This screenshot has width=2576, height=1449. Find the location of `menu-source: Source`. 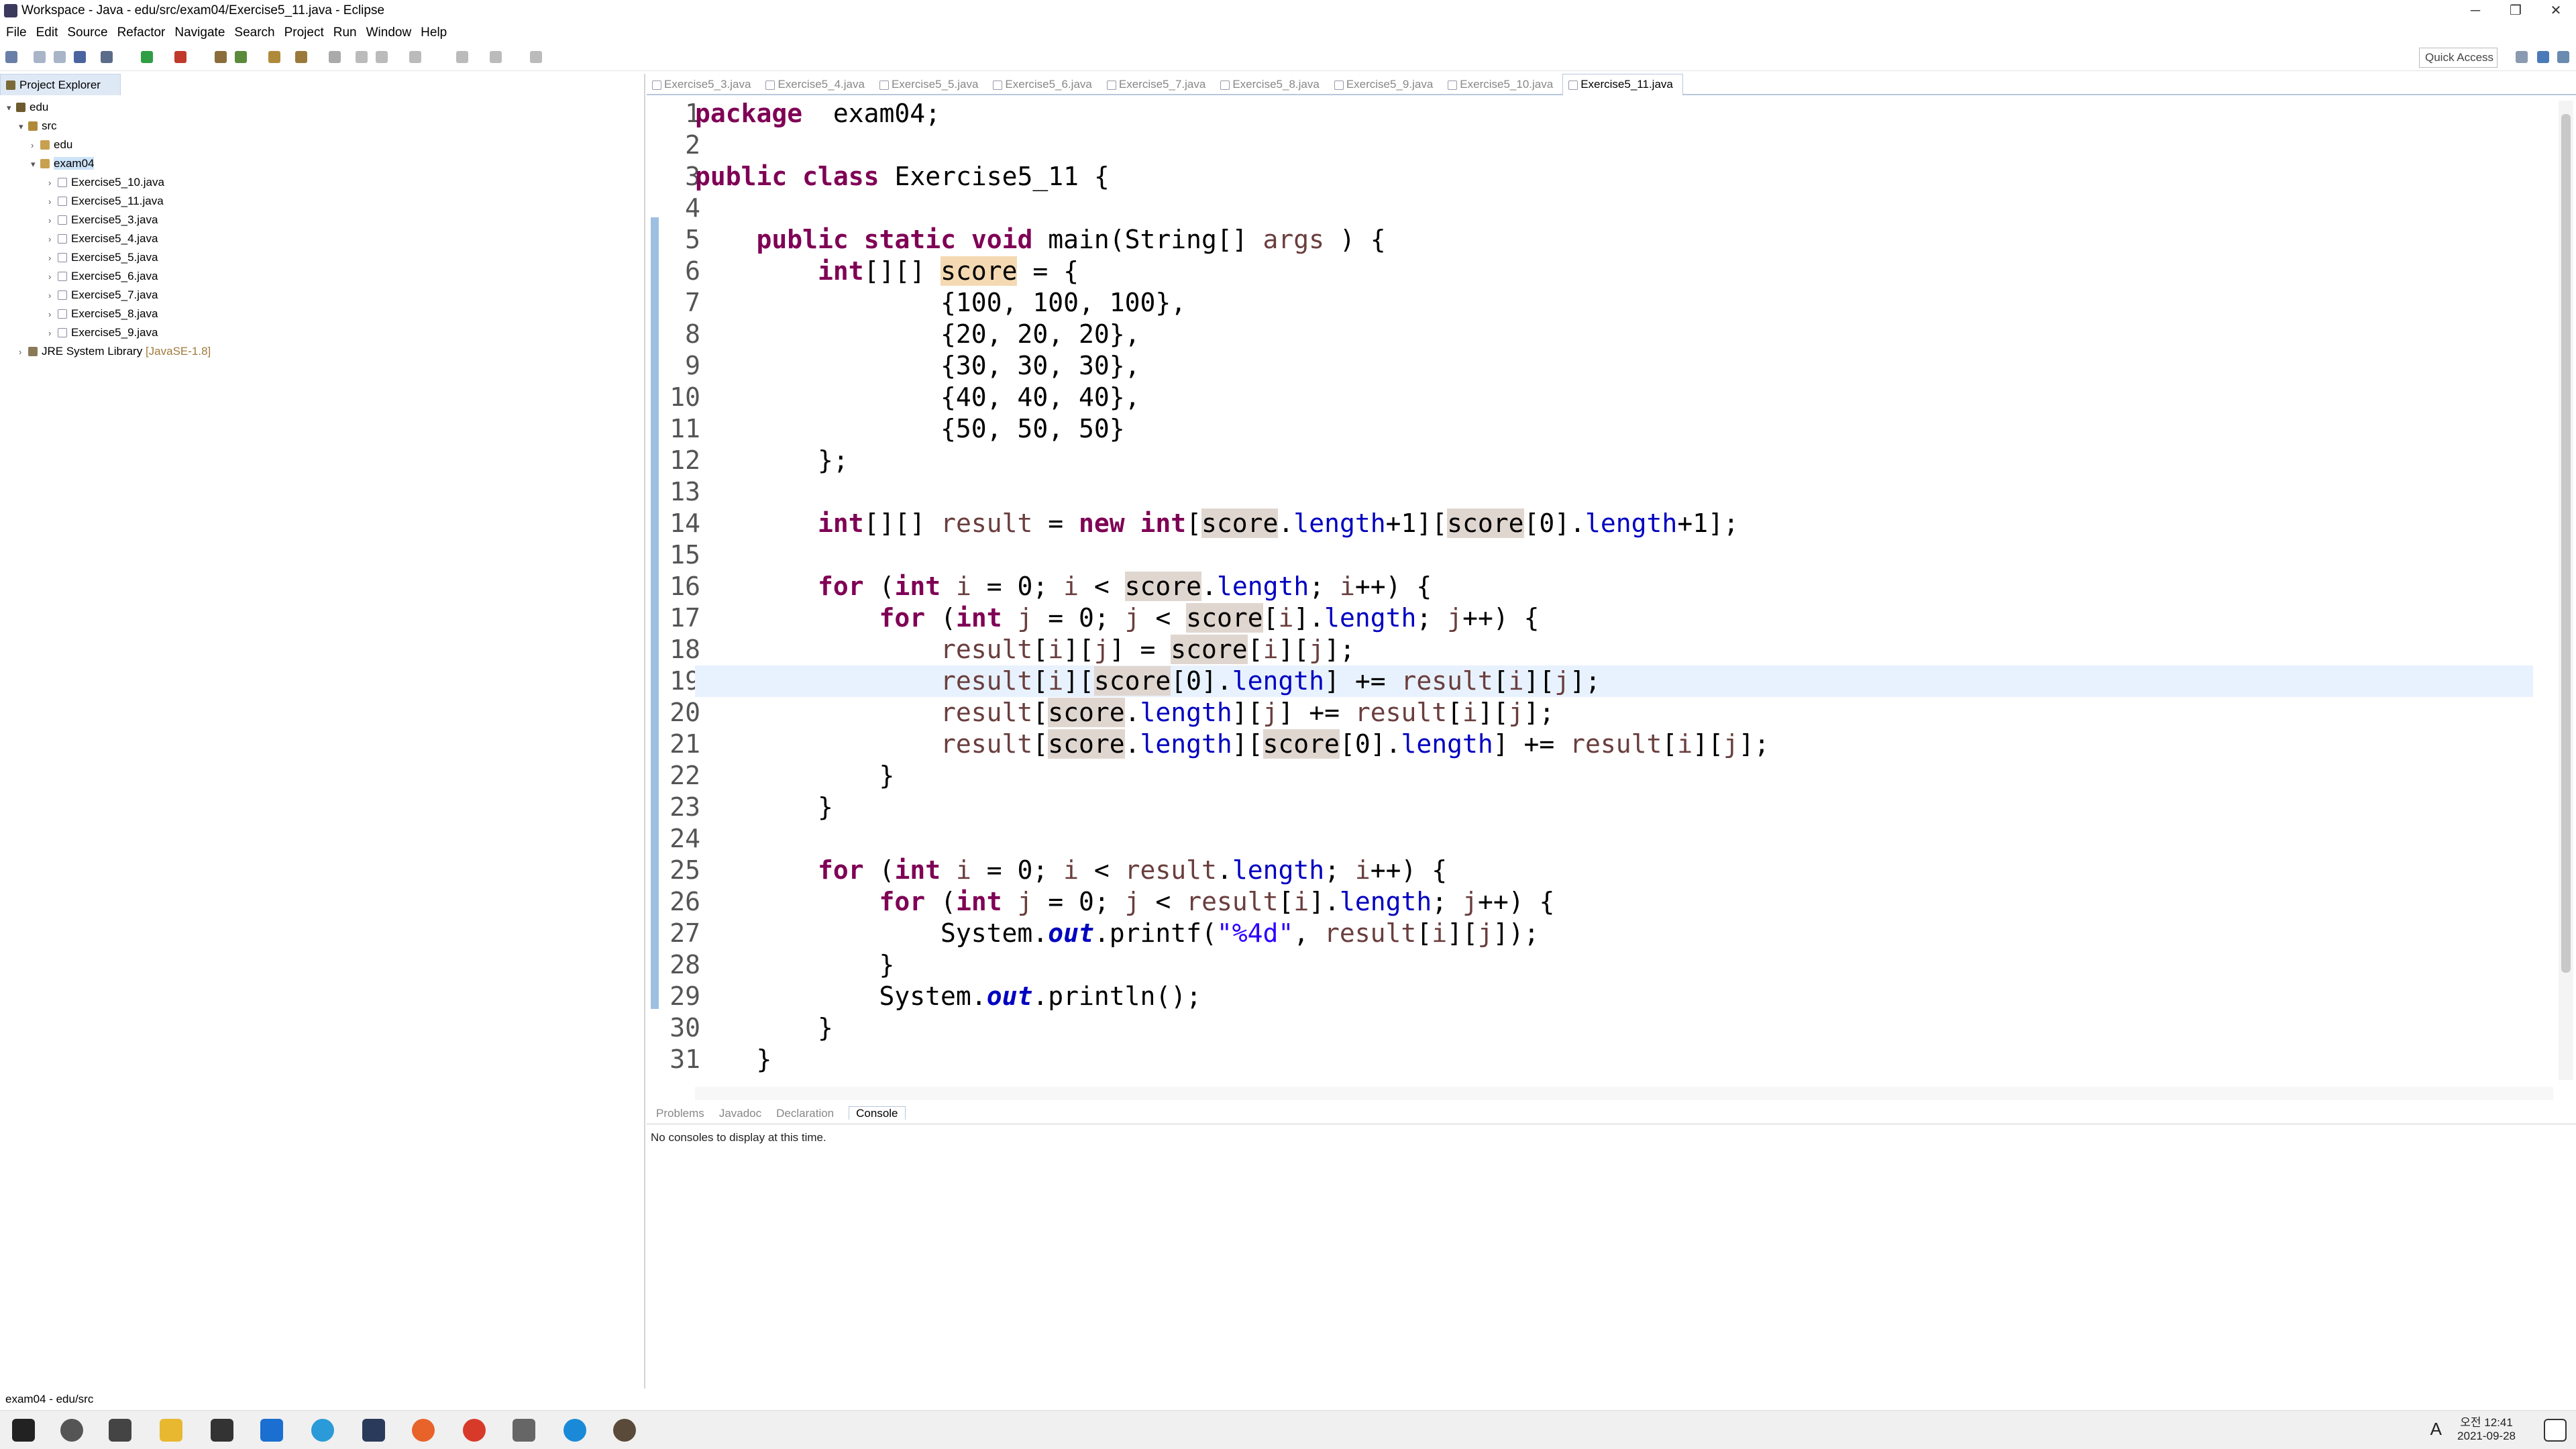

menu-source: Source is located at coordinates (87, 32).